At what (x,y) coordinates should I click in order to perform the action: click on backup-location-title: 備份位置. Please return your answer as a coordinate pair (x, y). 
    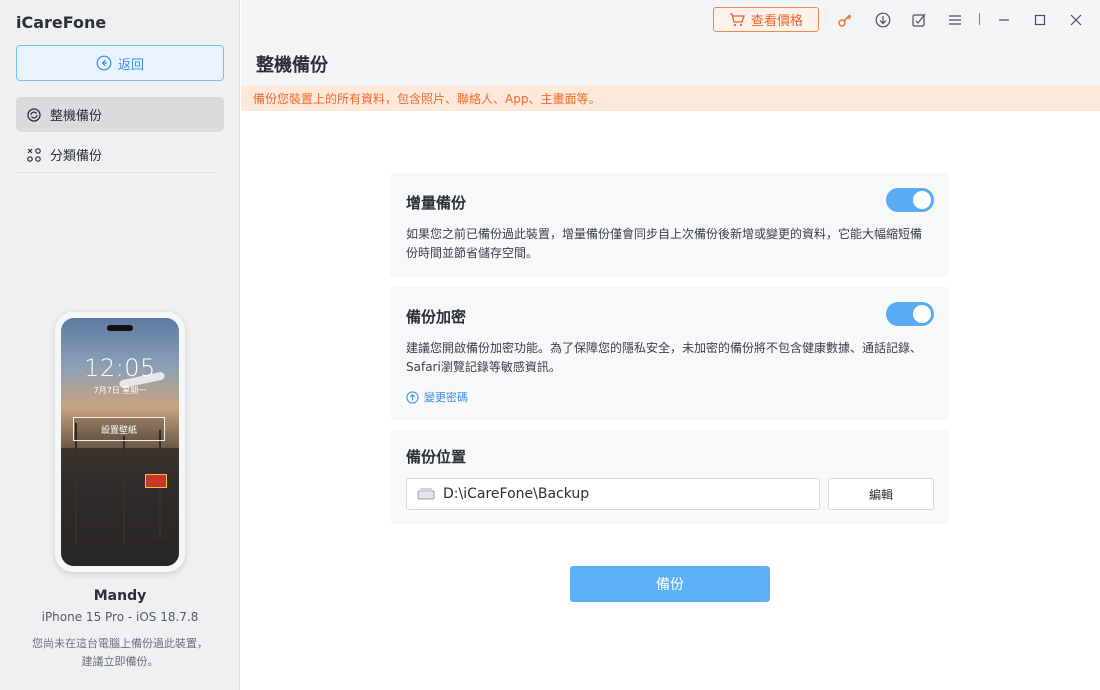
    Looking at the image, I should click on (436, 457).